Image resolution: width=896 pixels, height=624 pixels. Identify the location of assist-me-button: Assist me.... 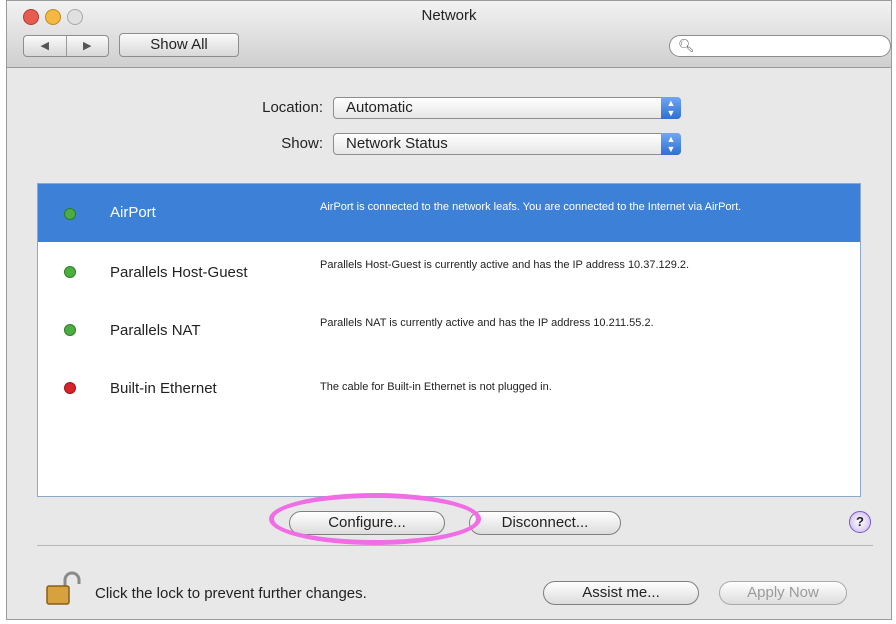
(621, 593).